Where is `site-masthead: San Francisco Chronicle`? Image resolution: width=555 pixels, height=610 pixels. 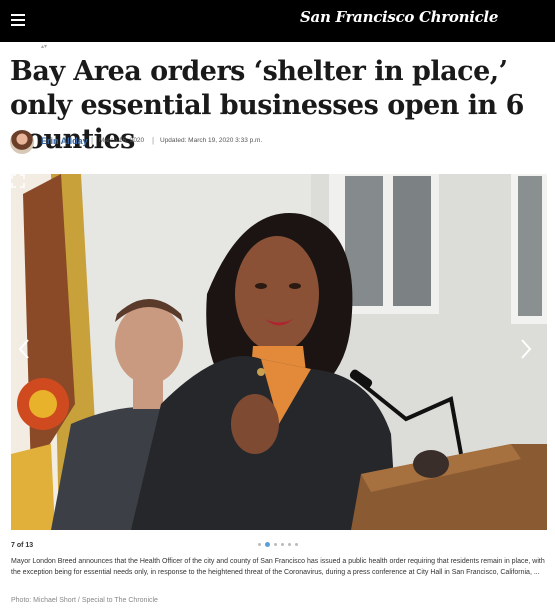
site-masthead: San Francisco Chronicle is located at coordinates (399, 19).